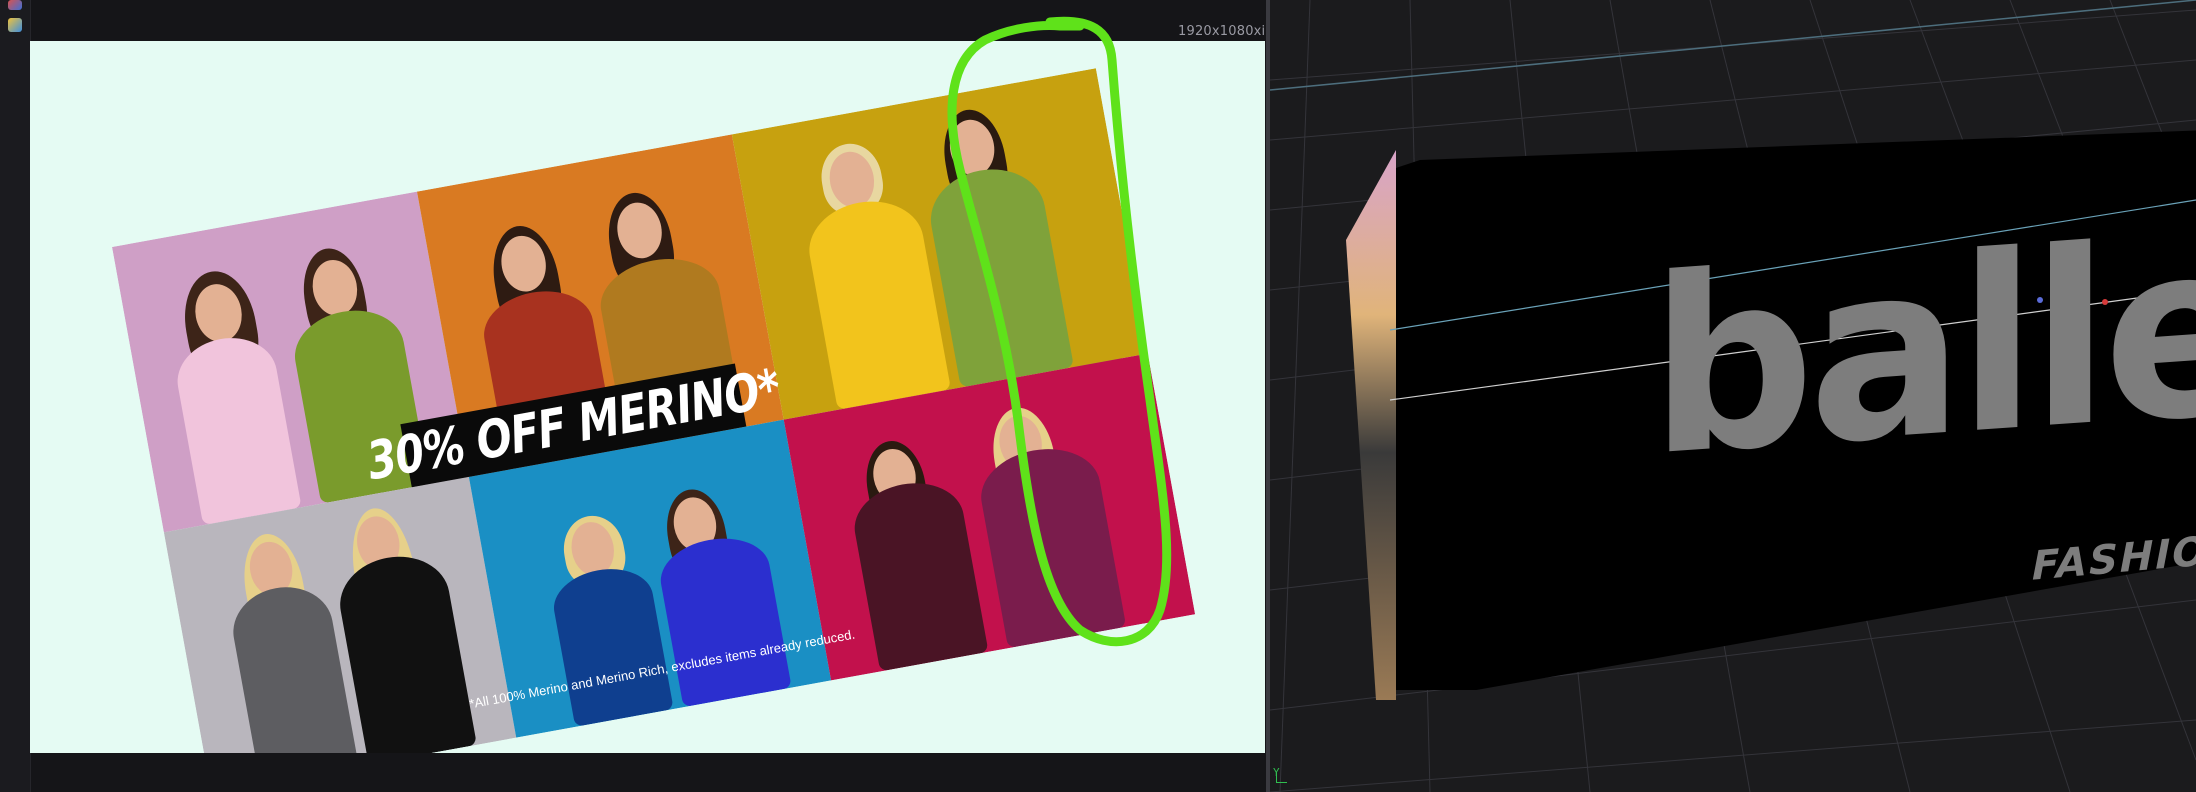 Image resolution: width=2196 pixels, height=792 pixels. What do you see at coordinates (1923, 349) in the screenshot?
I see `3d-logo-text: balle` at bounding box center [1923, 349].